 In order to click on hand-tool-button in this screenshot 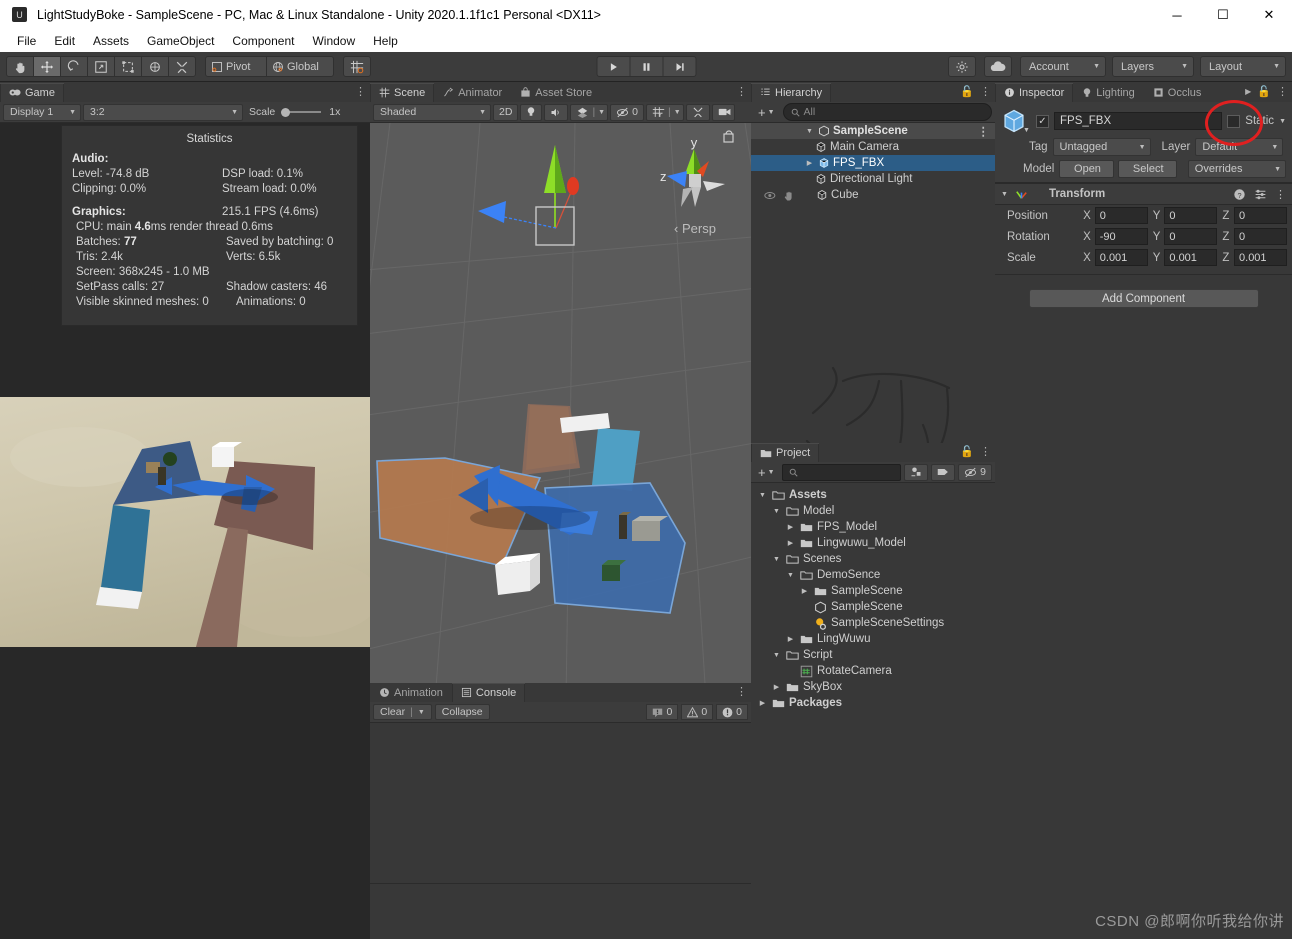, I will do `click(20, 66)`.